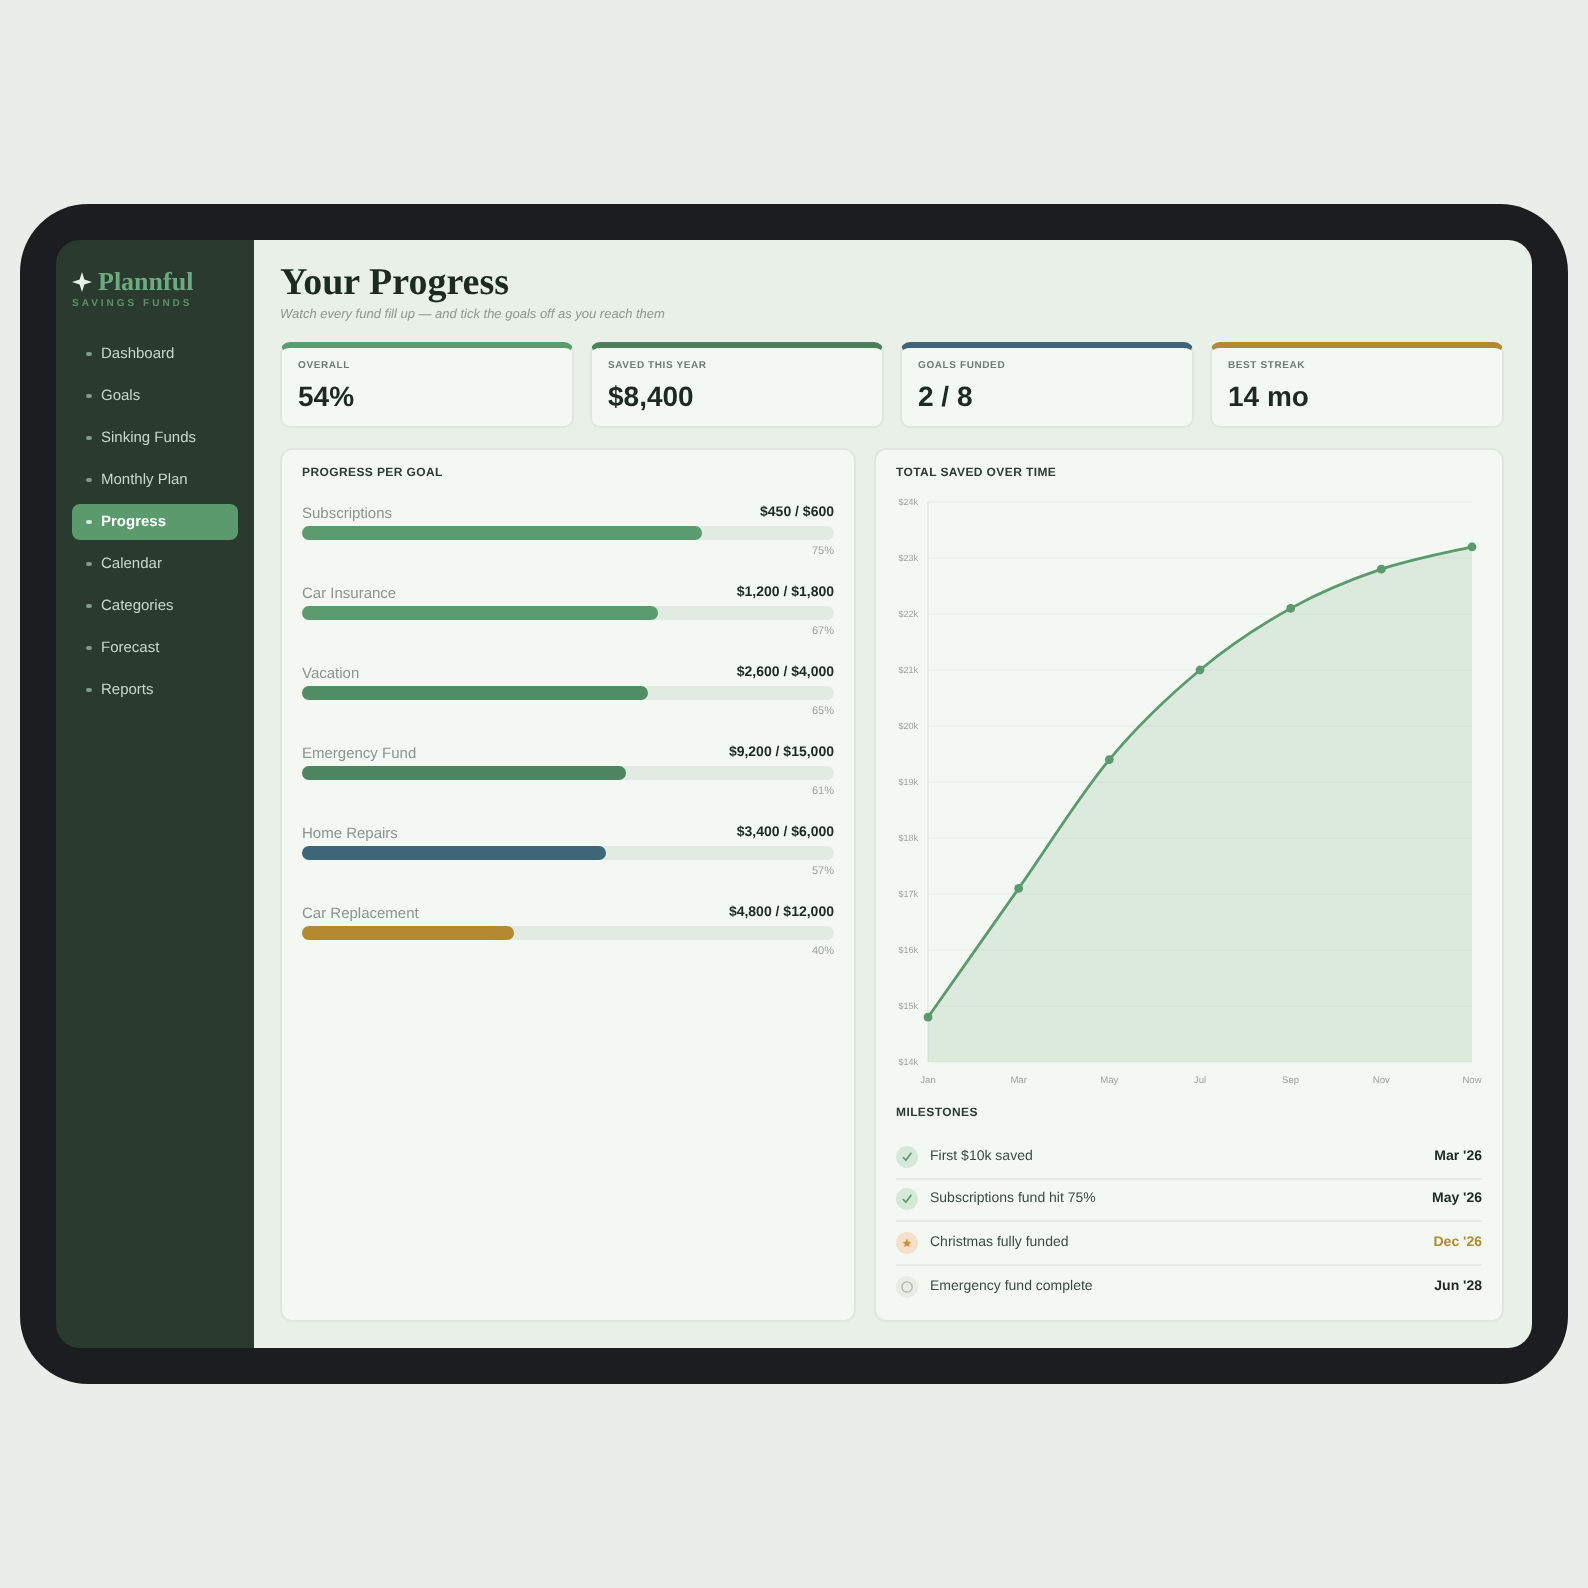 The image size is (1588, 1588). Describe the element at coordinates (651, 396) in the screenshot. I see `stat-value: $8,400` at that location.